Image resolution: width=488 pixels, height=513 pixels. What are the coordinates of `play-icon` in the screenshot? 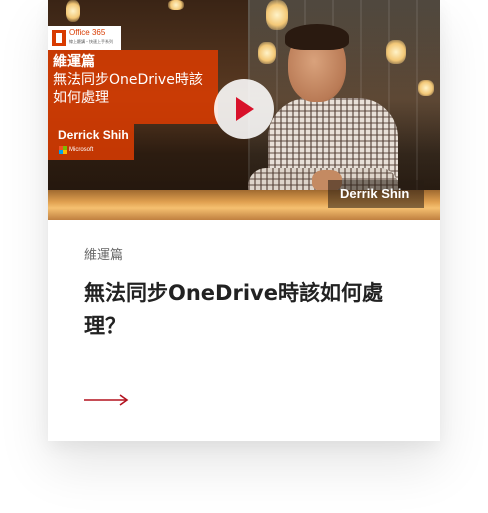 It's located at (245, 109).